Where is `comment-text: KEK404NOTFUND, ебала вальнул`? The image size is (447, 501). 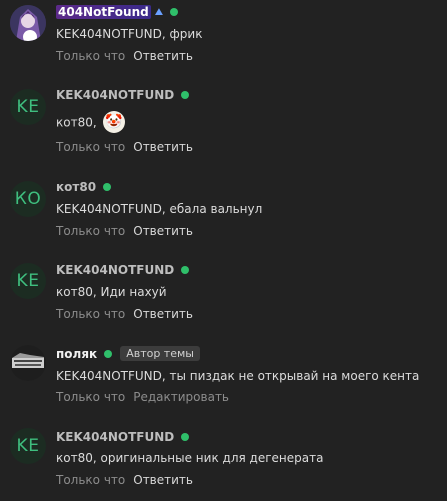 comment-text: KEK404NOTFUND, ебала вальнул is located at coordinates (159, 209).